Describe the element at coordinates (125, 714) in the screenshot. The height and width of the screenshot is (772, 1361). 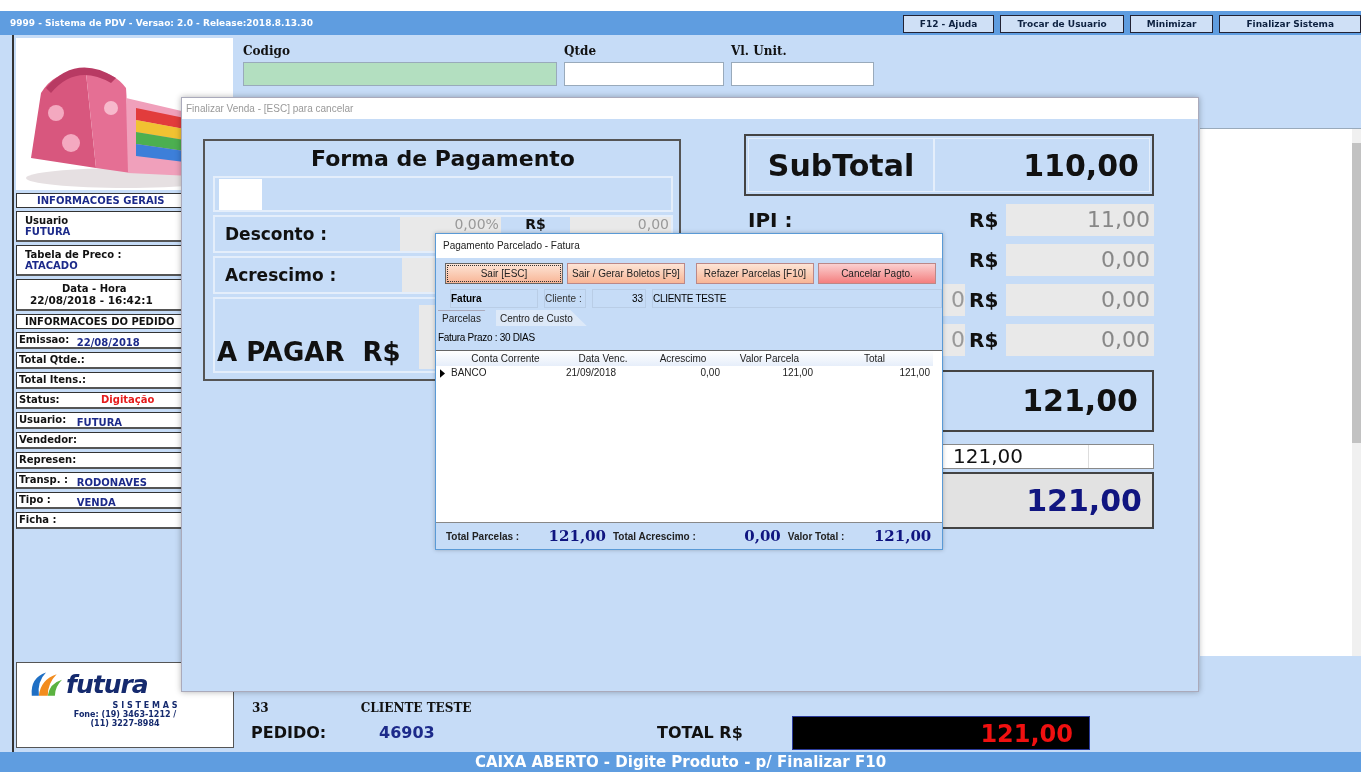
I see `phone-text: Fone: (19) 3463-1212 /` at that location.